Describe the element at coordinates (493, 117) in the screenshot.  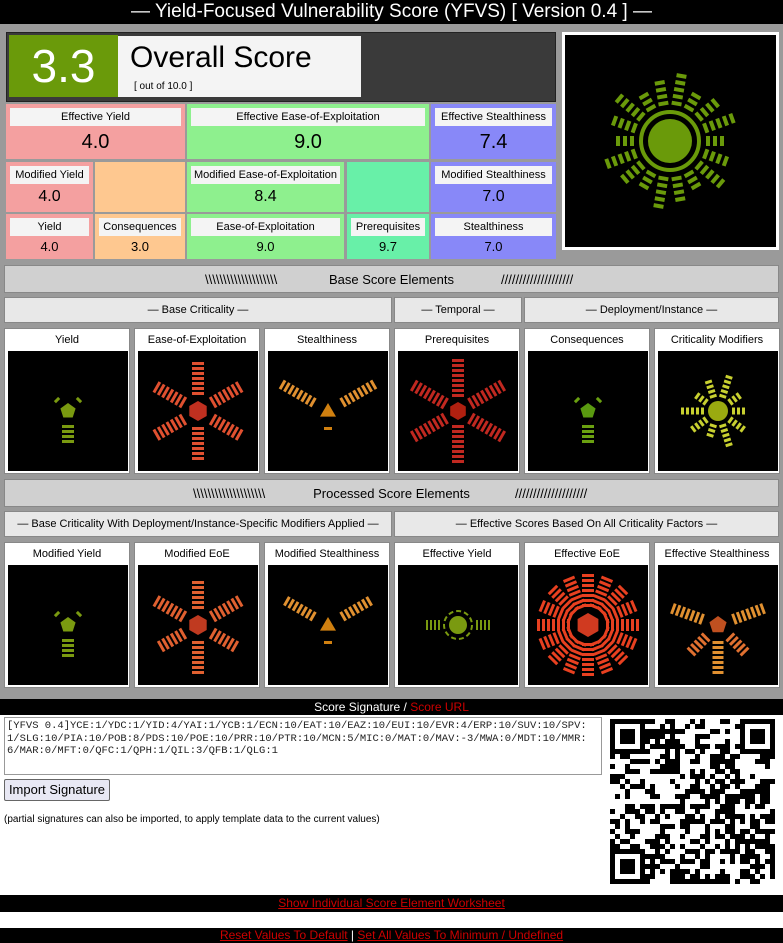
I see `effective-stealth-label: Effective Stealthiness` at that location.